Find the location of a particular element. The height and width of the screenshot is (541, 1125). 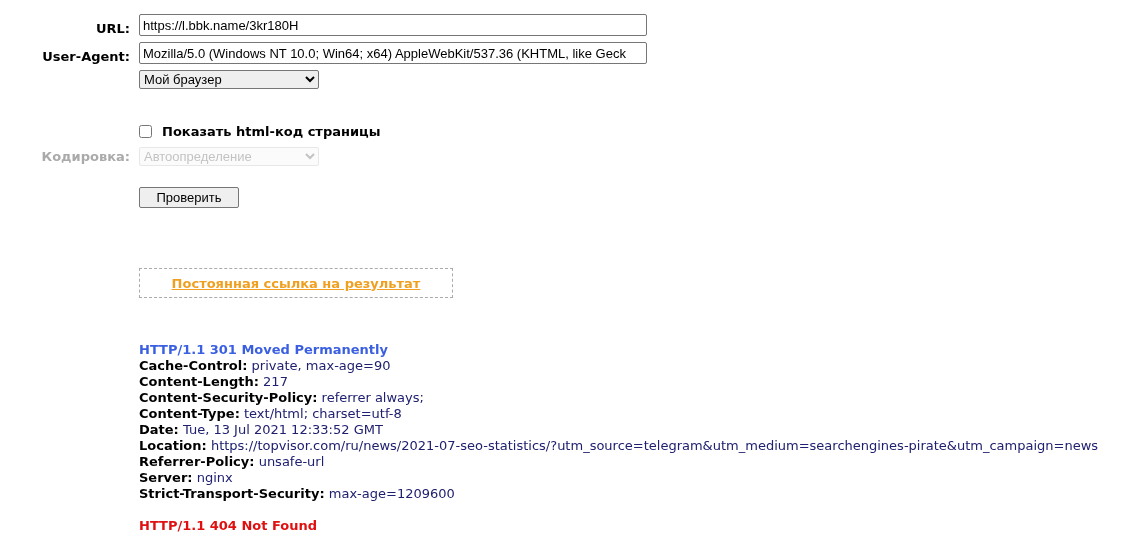

url-label: URL: is located at coordinates (112, 28).